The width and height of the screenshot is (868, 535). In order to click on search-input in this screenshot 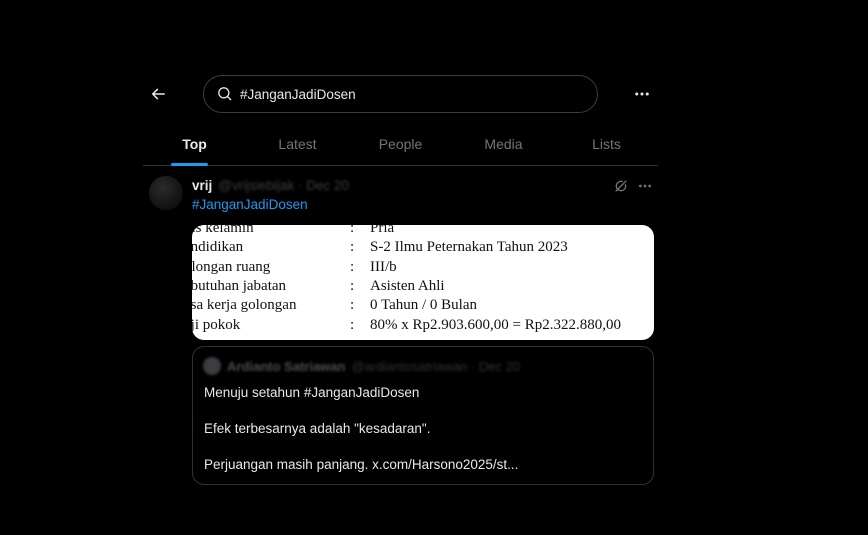, I will do `click(405, 94)`.